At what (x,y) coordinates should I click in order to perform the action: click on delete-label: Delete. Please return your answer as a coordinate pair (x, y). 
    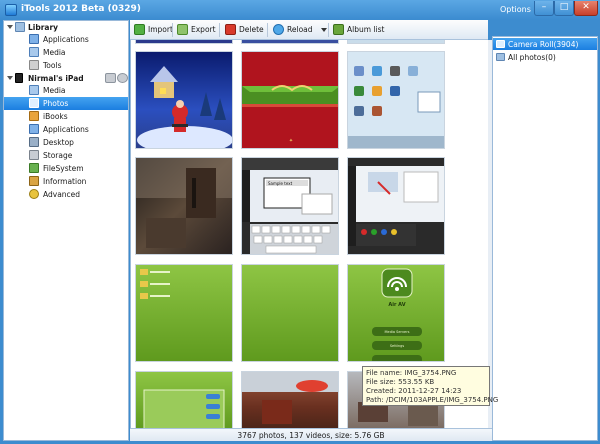
    Looking at the image, I should click on (251, 29).